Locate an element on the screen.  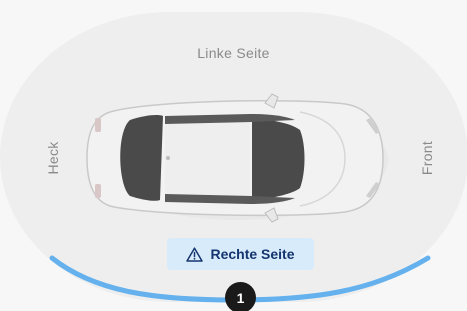
right-side-button: Rechte Seite is located at coordinates (240, 254).